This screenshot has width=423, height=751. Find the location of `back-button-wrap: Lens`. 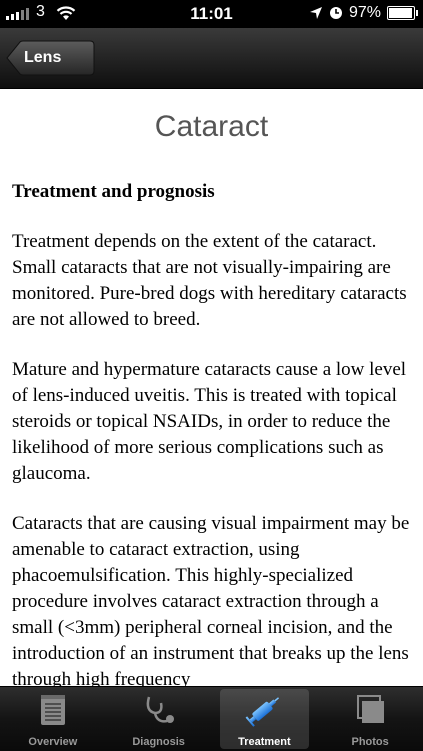

back-button-wrap: Lens is located at coordinates (50, 58).